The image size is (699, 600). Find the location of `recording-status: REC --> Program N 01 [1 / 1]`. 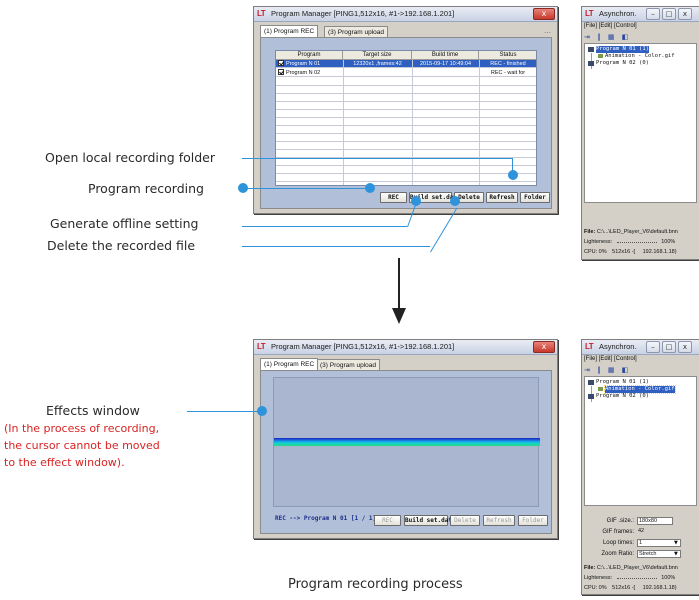

recording-status: REC --> Program N 01 [1 / 1] is located at coordinates (326, 518).